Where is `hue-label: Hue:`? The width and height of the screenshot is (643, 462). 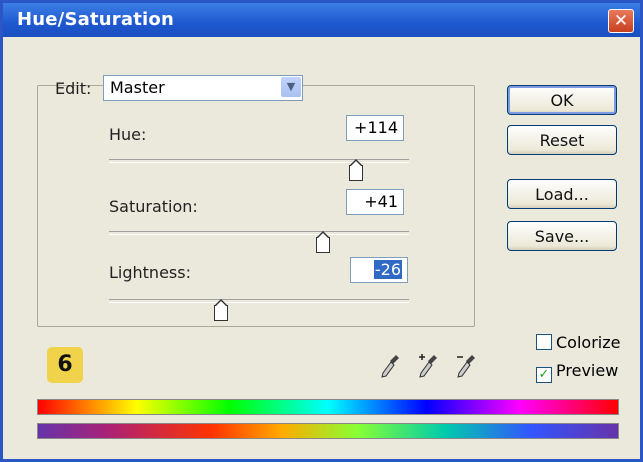 hue-label: Hue: is located at coordinates (128, 134).